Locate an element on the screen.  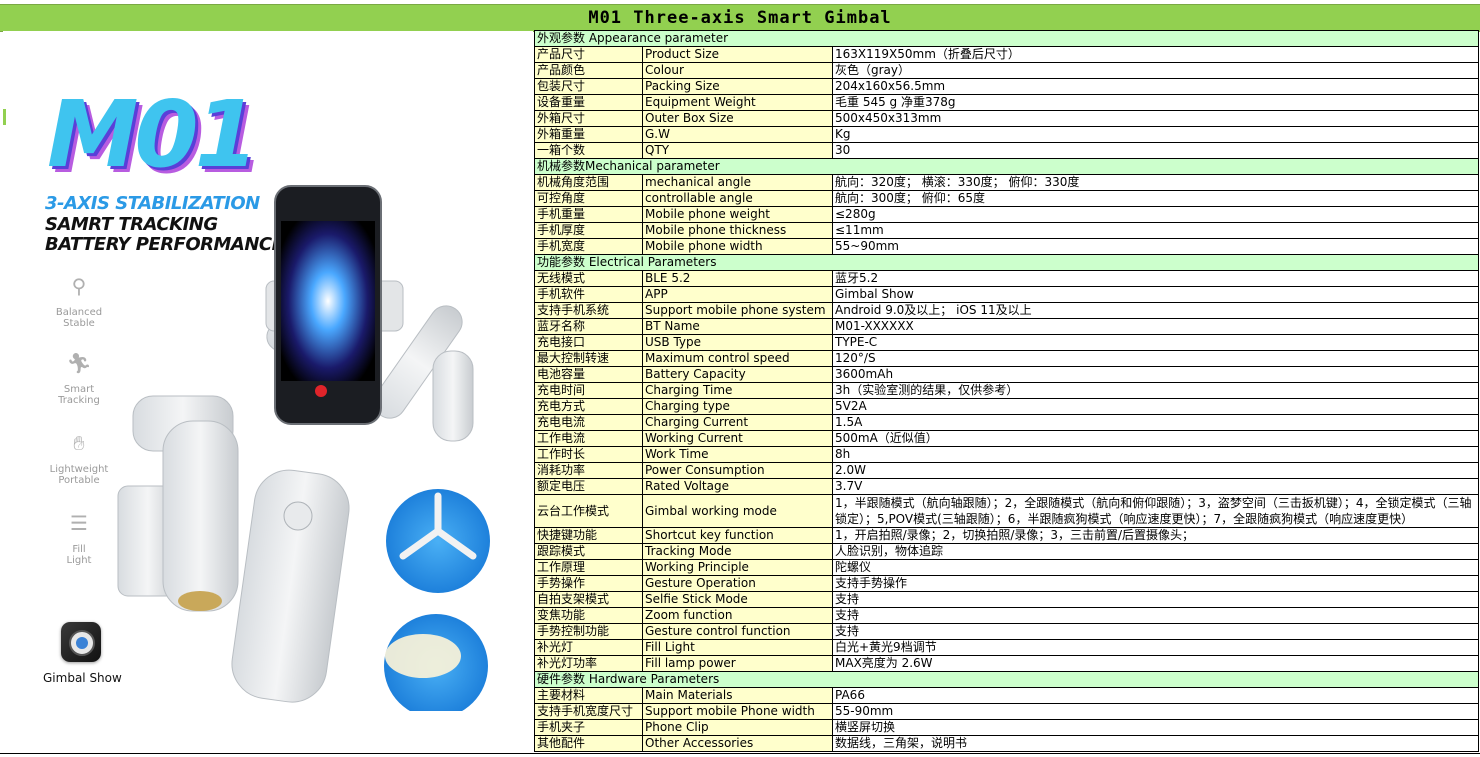
param-name-cn: 手势控制功能 is located at coordinates (588, 631).